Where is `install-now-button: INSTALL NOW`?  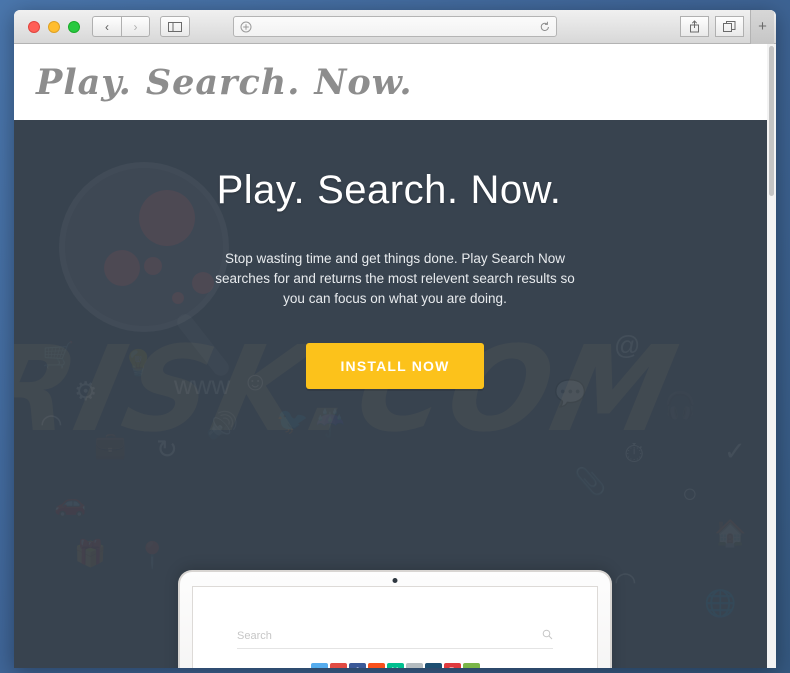
install-now-button: INSTALL NOW is located at coordinates (395, 366).